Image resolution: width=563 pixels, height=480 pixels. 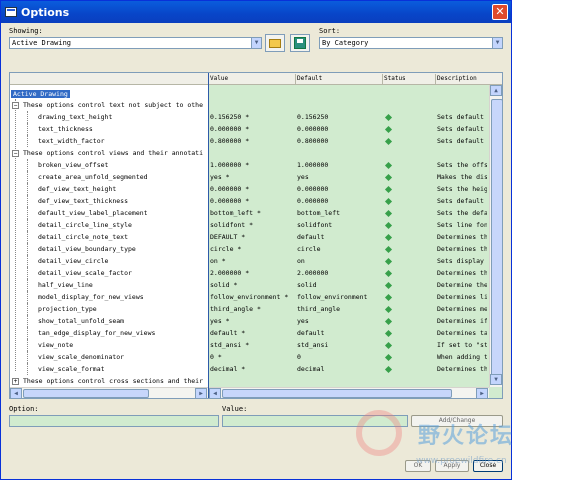 I want to click on option-description: Sets the heigh, so click(x=462, y=189).